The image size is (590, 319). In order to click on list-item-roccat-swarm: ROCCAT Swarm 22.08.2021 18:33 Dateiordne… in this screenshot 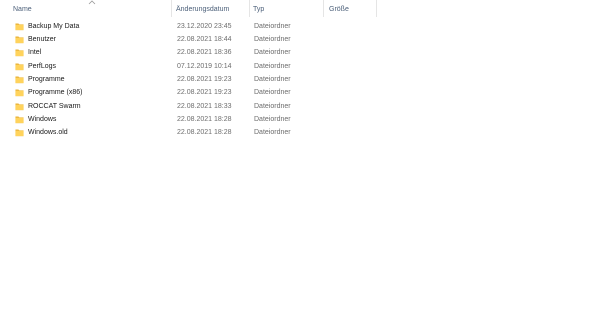, I will do `click(170, 106)`.